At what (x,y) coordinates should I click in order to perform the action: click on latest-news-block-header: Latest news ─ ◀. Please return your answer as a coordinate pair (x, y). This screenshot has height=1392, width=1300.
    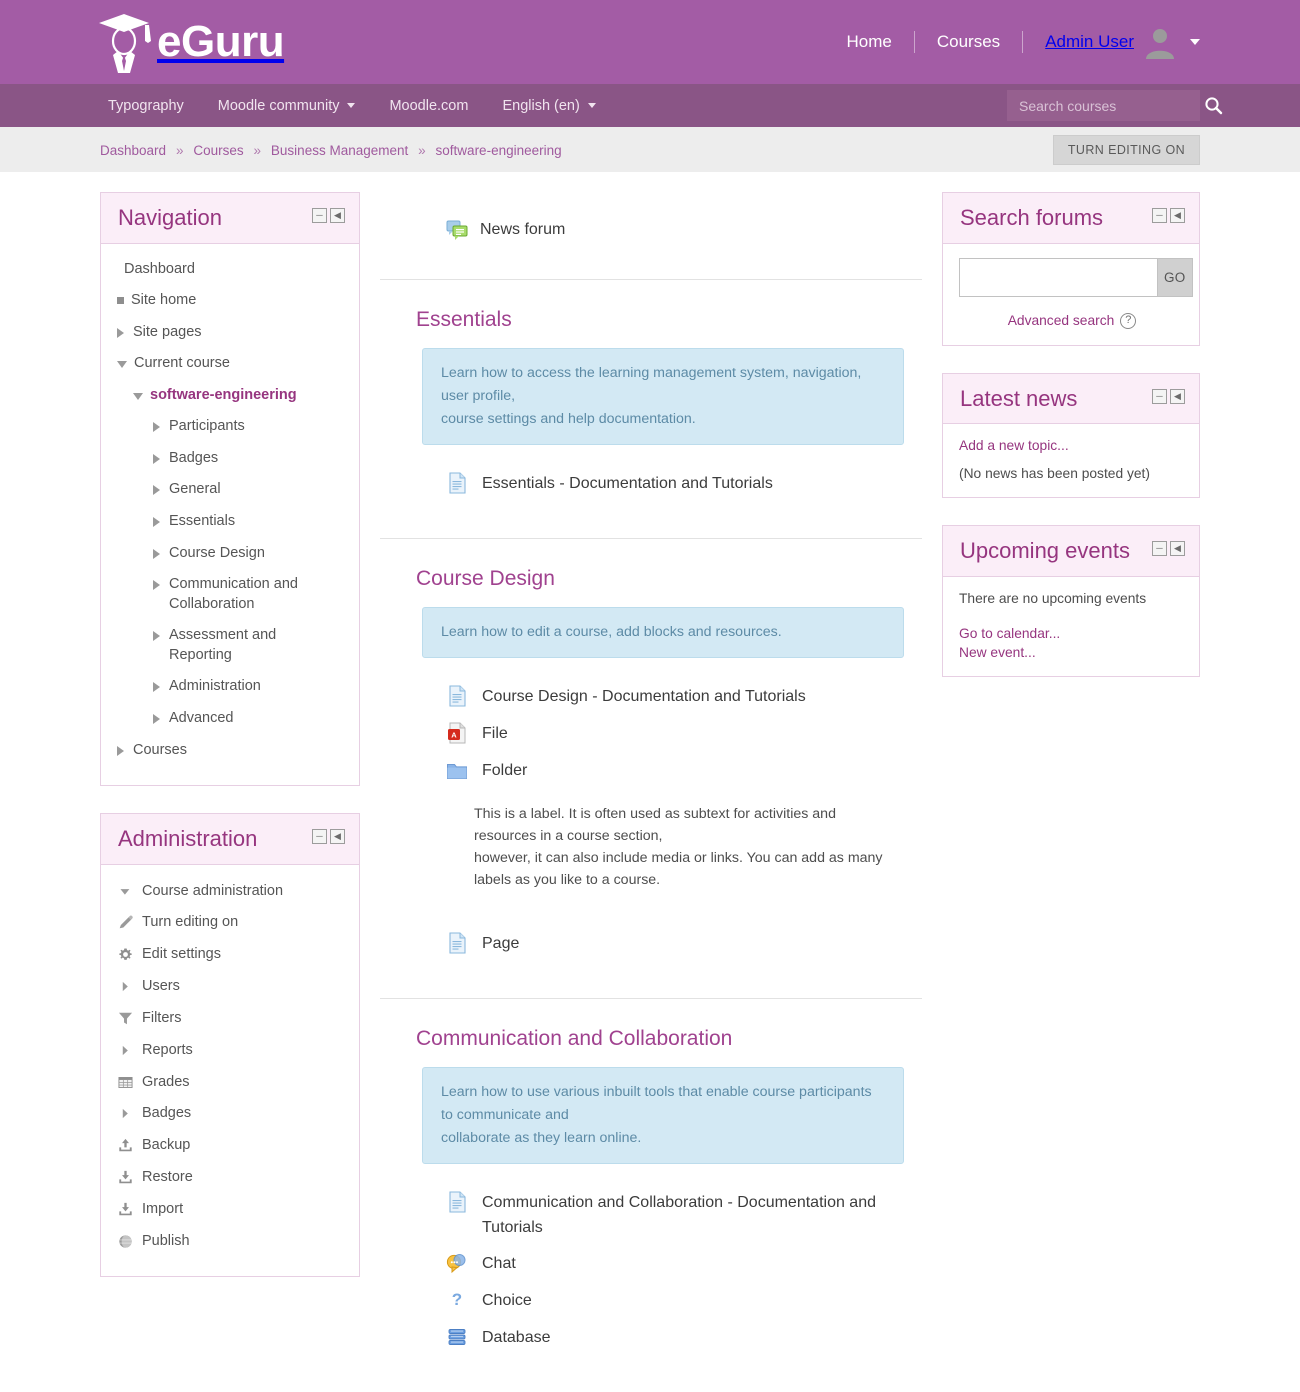
    Looking at the image, I should click on (1071, 398).